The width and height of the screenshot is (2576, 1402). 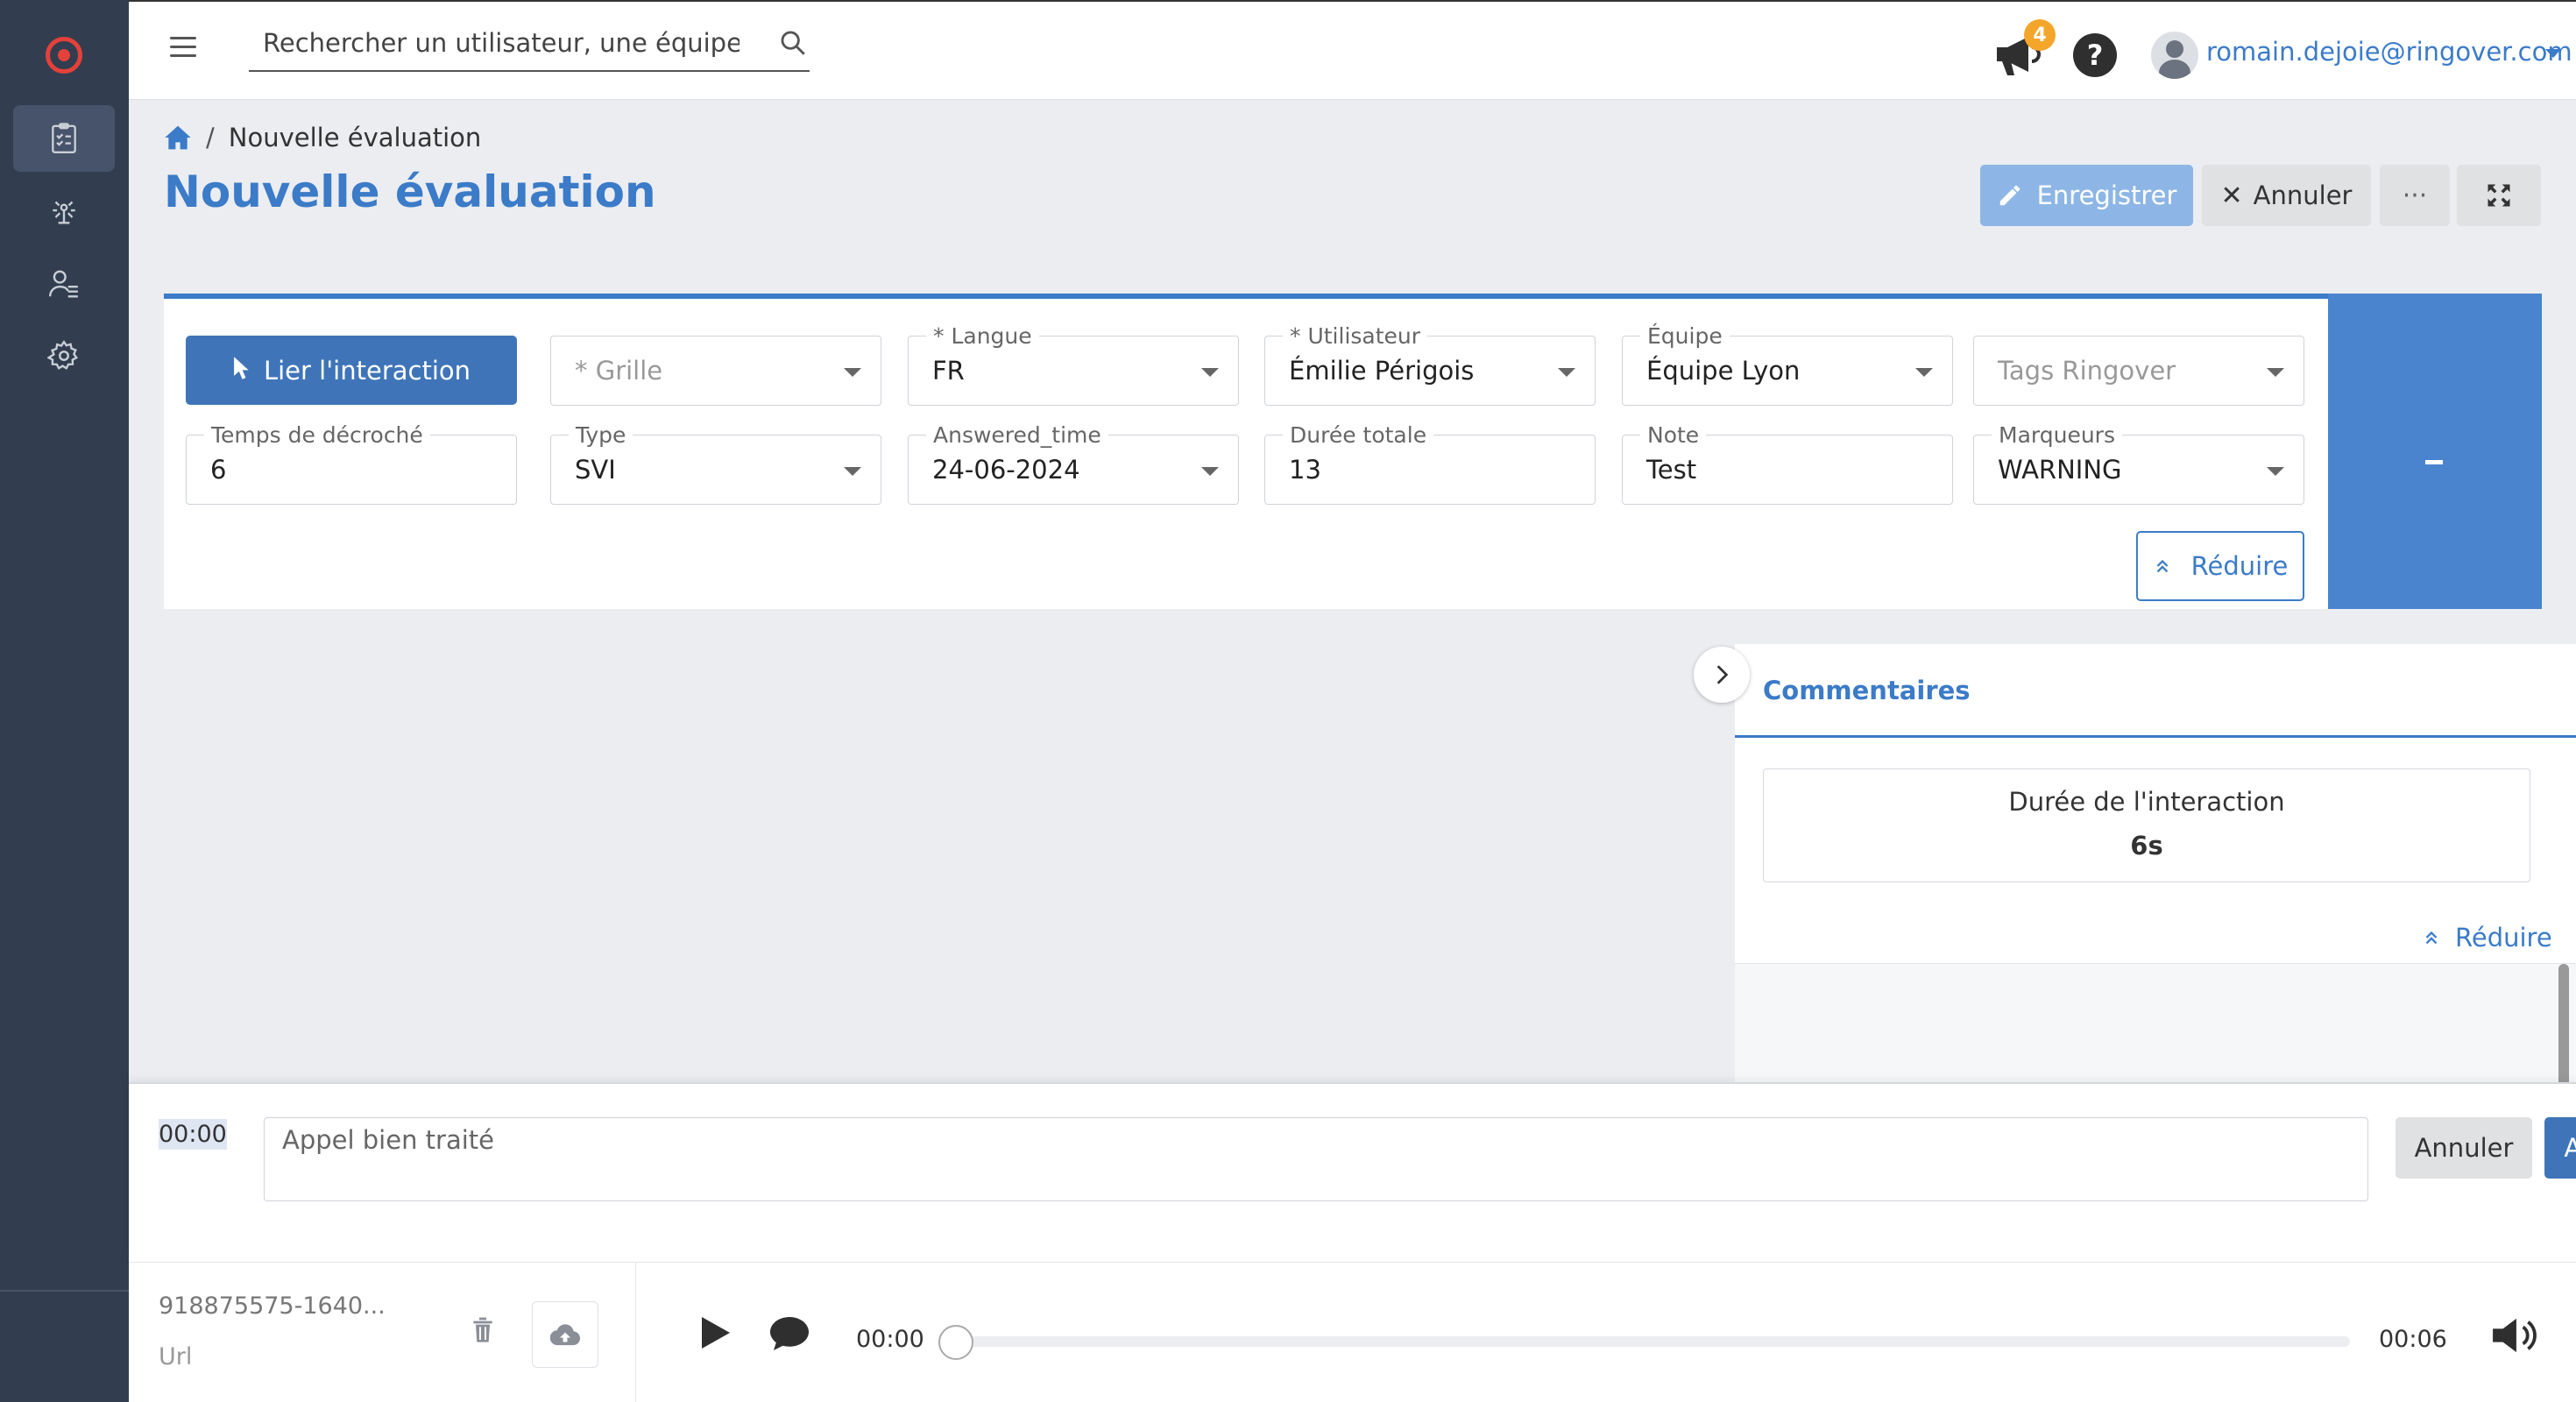 What do you see at coordinates (948, 371) in the screenshot?
I see `langue-value: FR` at bounding box center [948, 371].